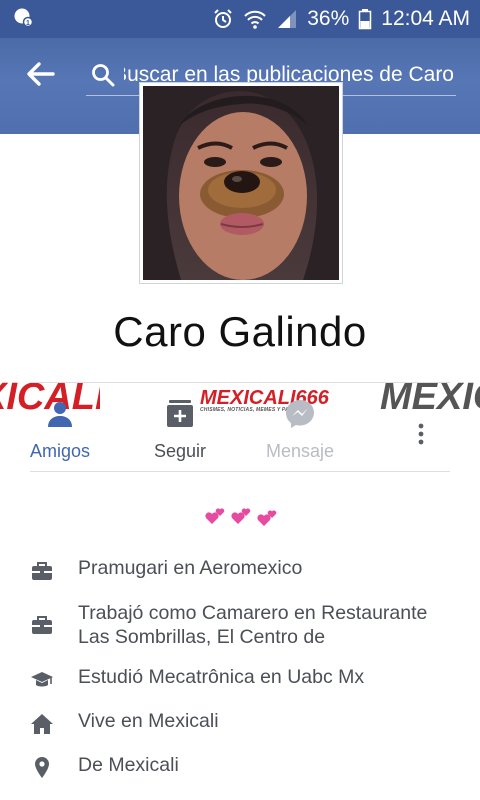  Describe the element at coordinates (245, 722) in the screenshot. I see `intro-item-lives-in: Vive en Mexicali` at that location.